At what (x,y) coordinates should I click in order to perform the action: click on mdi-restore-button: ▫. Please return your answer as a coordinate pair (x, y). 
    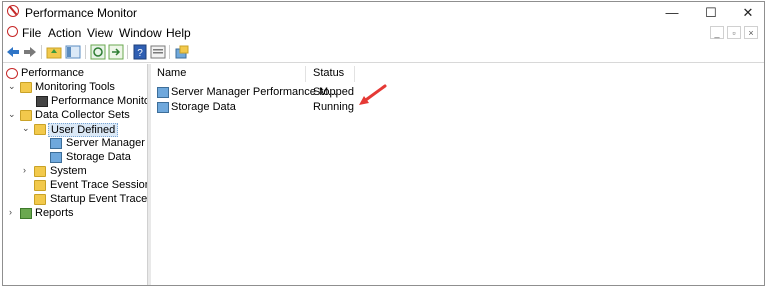
    Looking at the image, I should click on (734, 32).